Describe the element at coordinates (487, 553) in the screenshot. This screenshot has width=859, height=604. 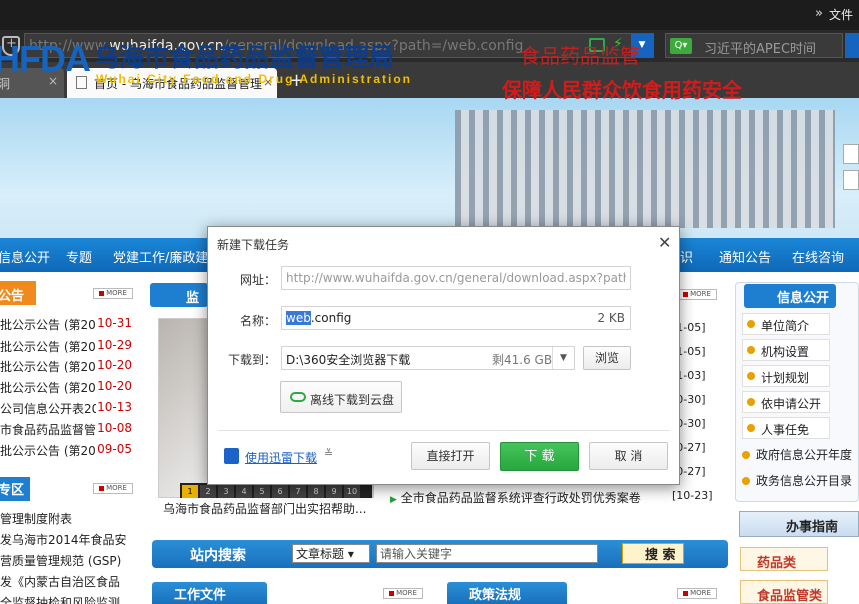
I see `site-search-input: 请输入关键字` at that location.